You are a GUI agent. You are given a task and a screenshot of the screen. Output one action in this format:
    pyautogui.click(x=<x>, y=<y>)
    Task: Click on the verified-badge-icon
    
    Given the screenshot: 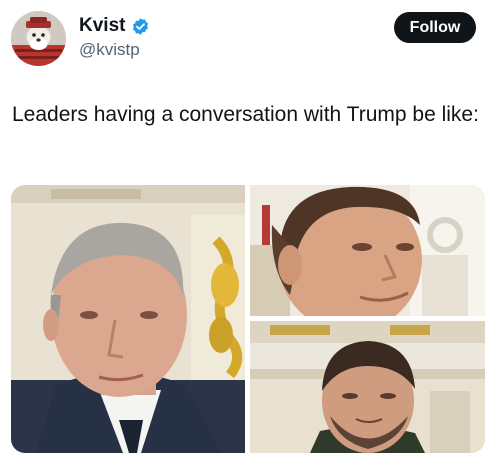 What is the action you would take?
    pyautogui.click(x=140, y=26)
    